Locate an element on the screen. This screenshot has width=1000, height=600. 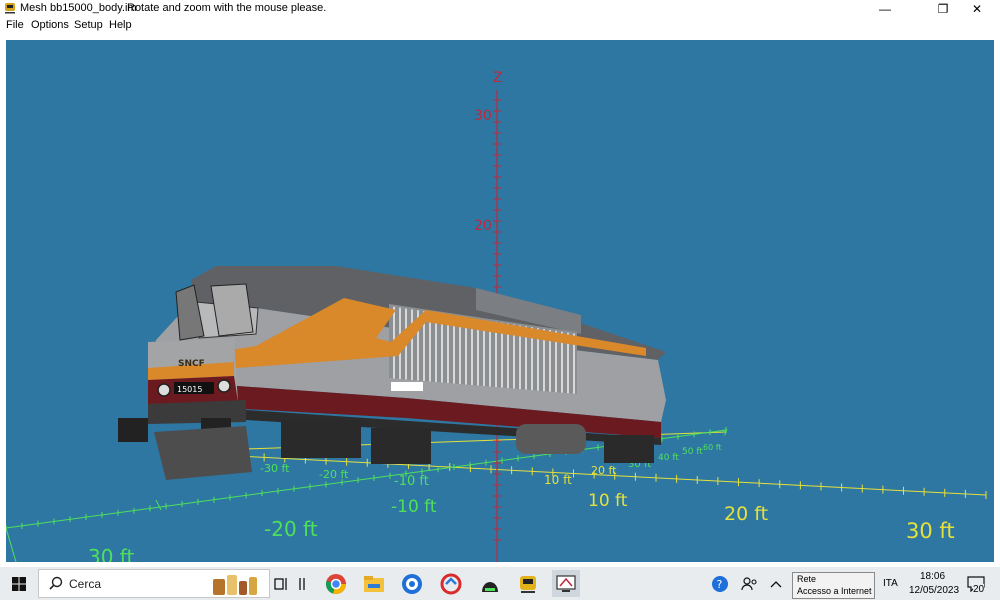
bottles-widget-icon is located at coordinates (235, 583).